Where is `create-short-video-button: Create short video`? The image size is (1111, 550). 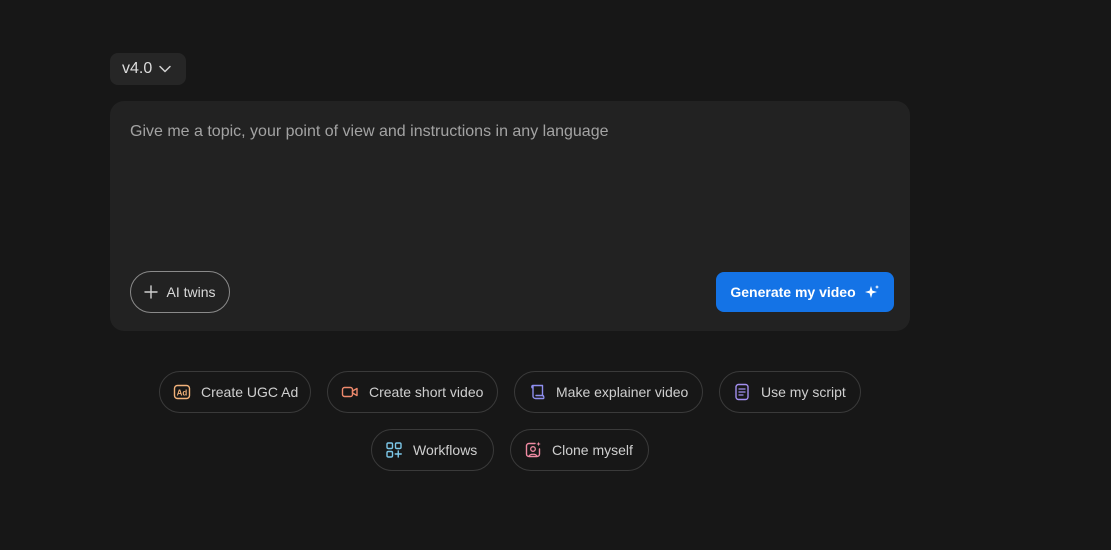
create-short-video-button: Create short video is located at coordinates (412, 392).